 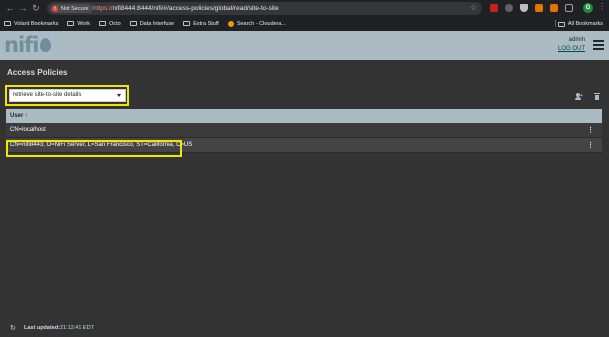 I want to click on add-user-icon: +, so click(x=579, y=96).